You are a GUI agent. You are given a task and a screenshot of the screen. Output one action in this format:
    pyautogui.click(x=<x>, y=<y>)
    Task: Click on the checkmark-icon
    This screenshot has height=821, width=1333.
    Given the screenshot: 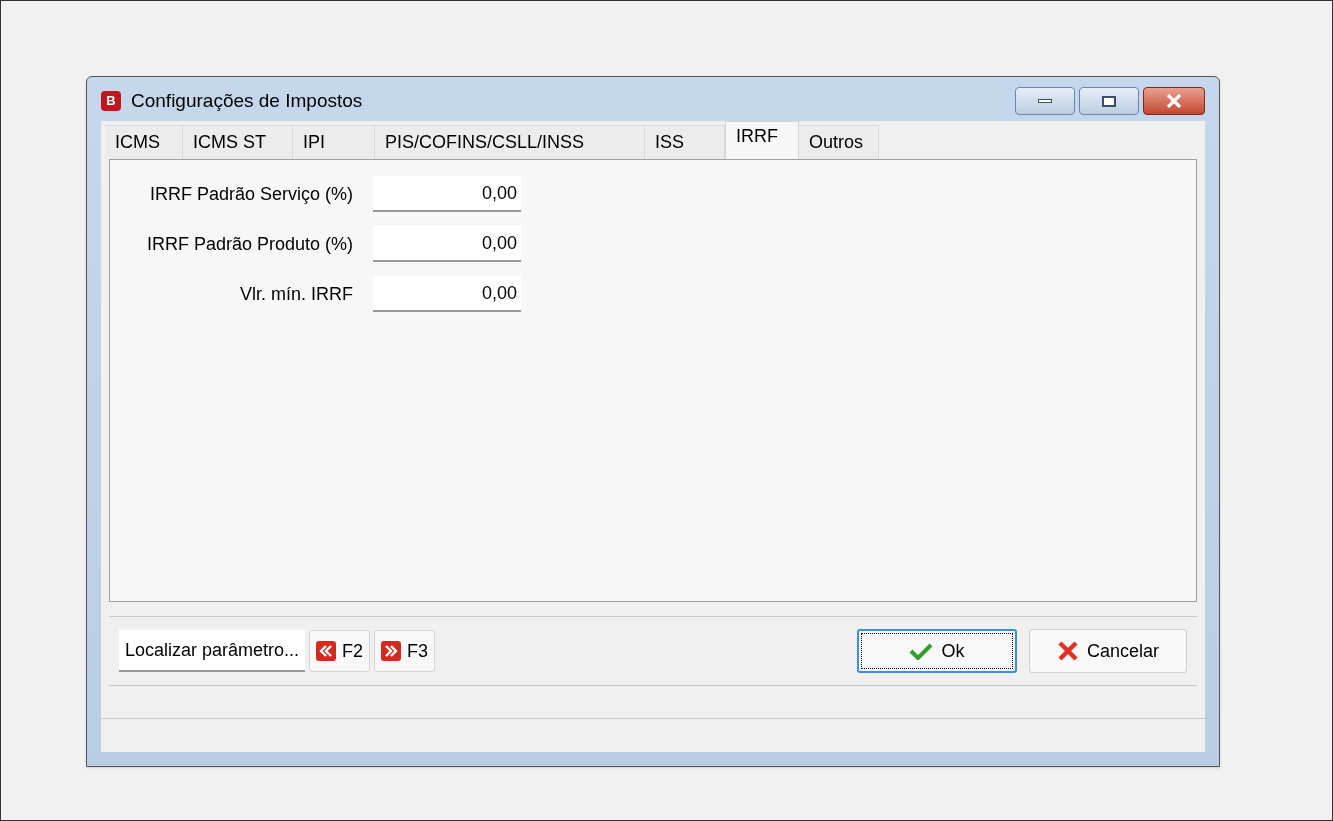 What is the action you would take?
    pyautogui.click(x=921, y=651)
    